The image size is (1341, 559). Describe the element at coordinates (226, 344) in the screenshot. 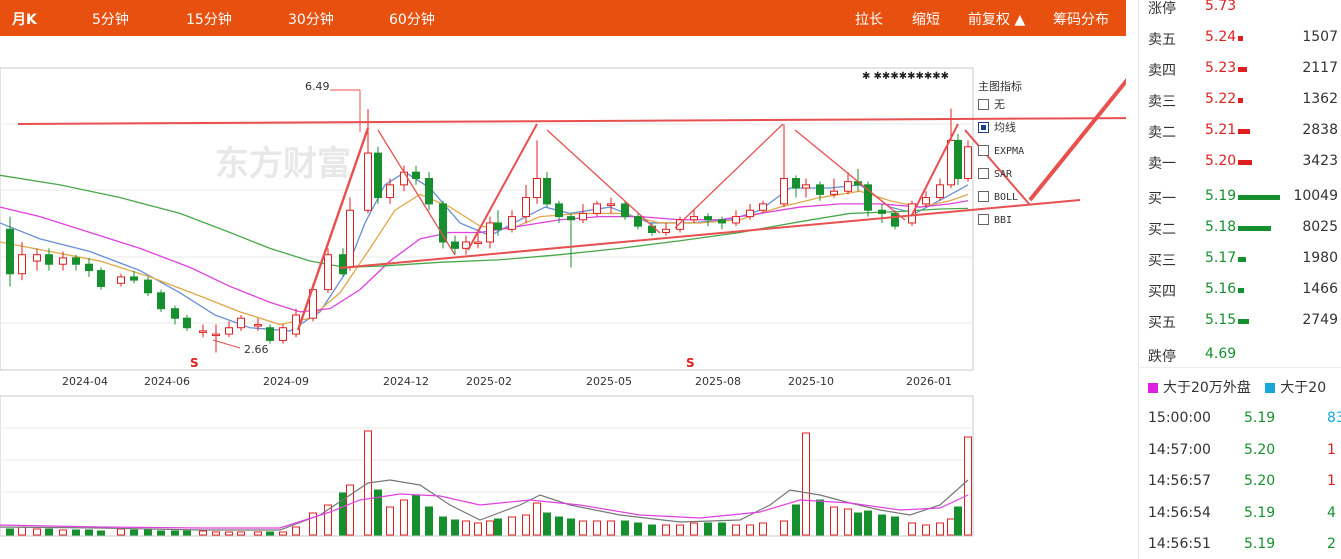

I see `low-leader-line` at that location.